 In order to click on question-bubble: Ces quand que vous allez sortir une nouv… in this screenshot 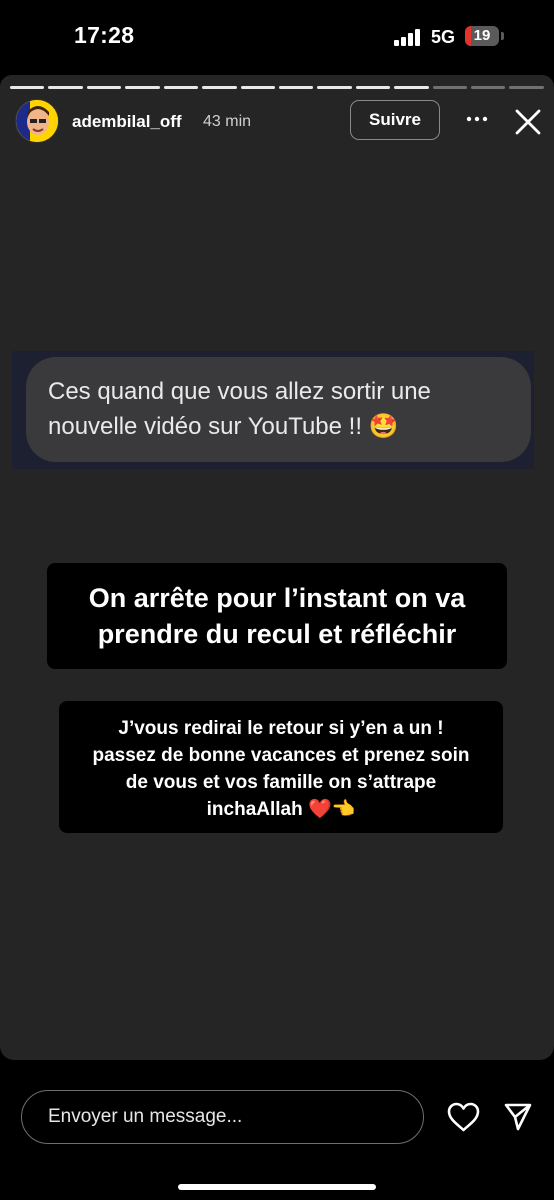, I will do `click(278, 409)`.